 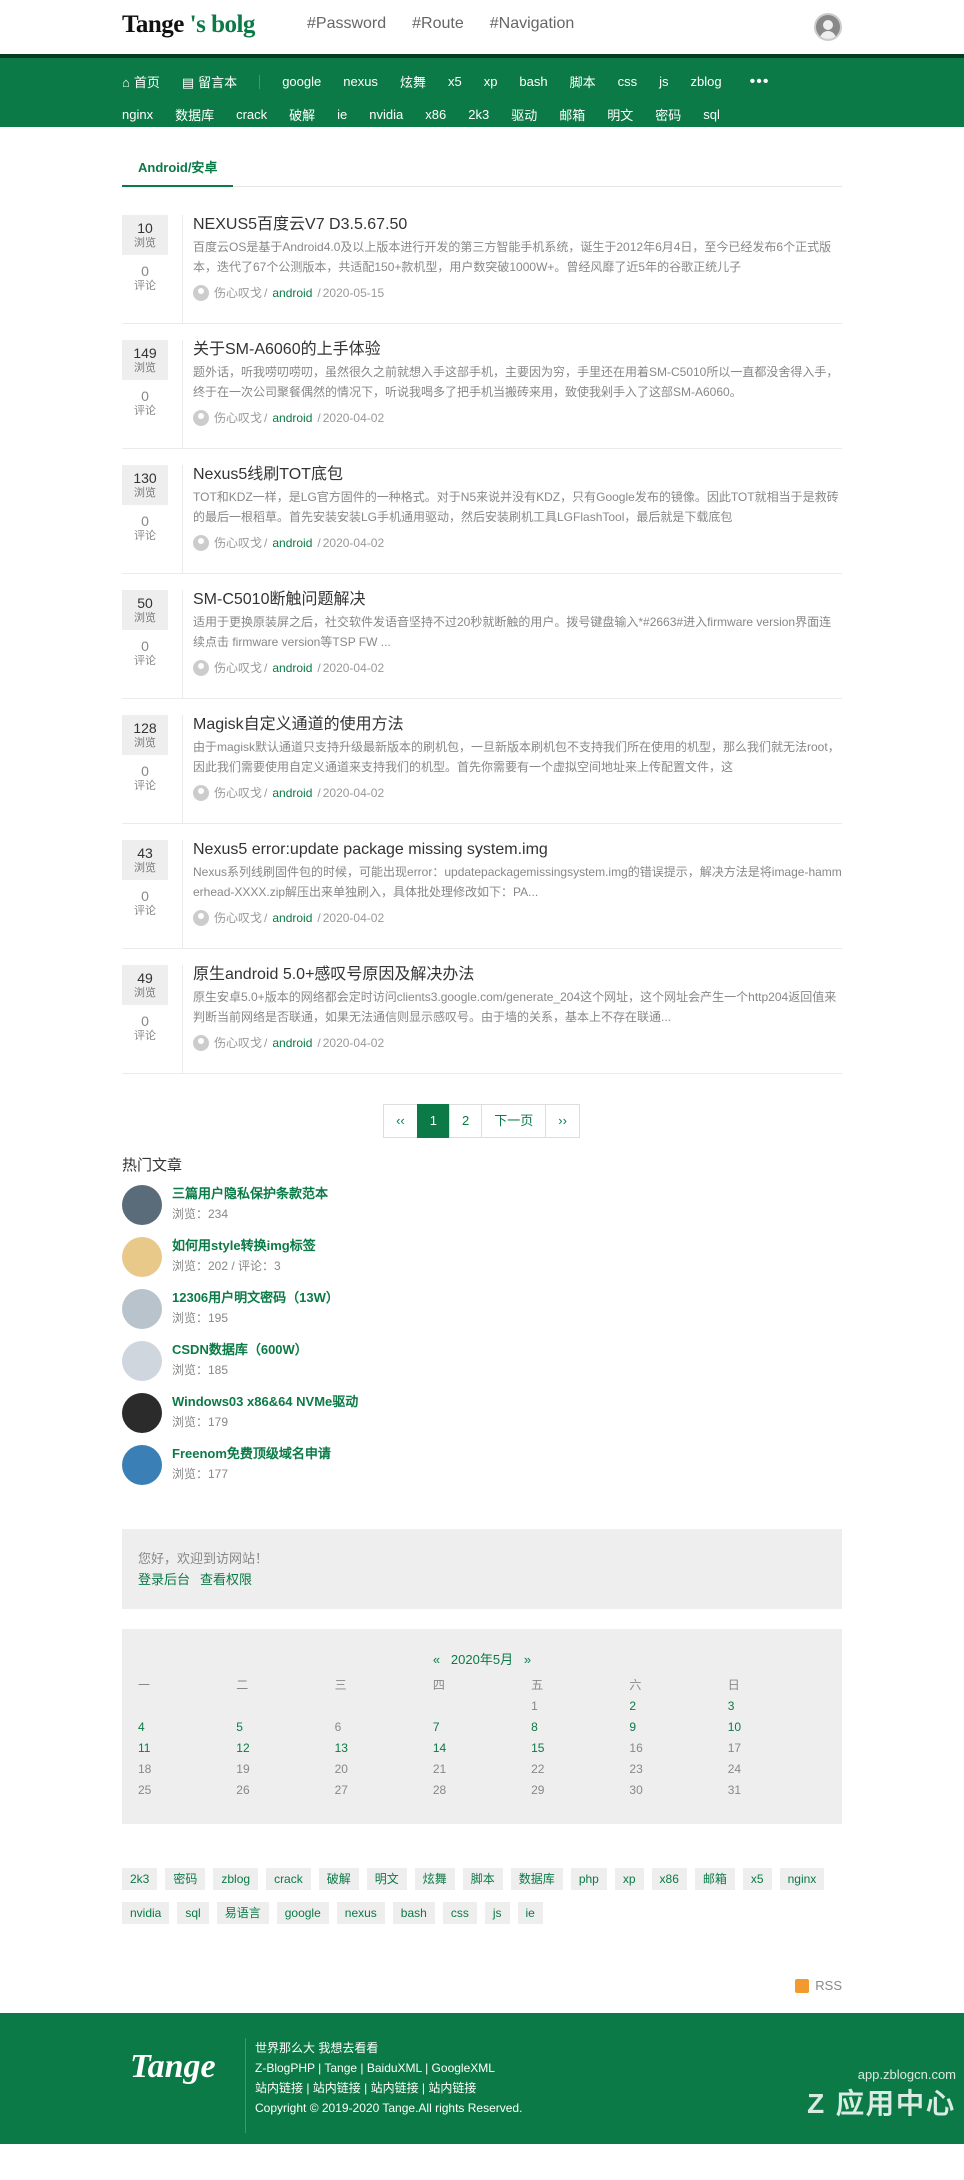 What do you see at coordinates (497, 1913) in the screenshot?
I see `tag-link: js` at bounding box center [497, 1913].